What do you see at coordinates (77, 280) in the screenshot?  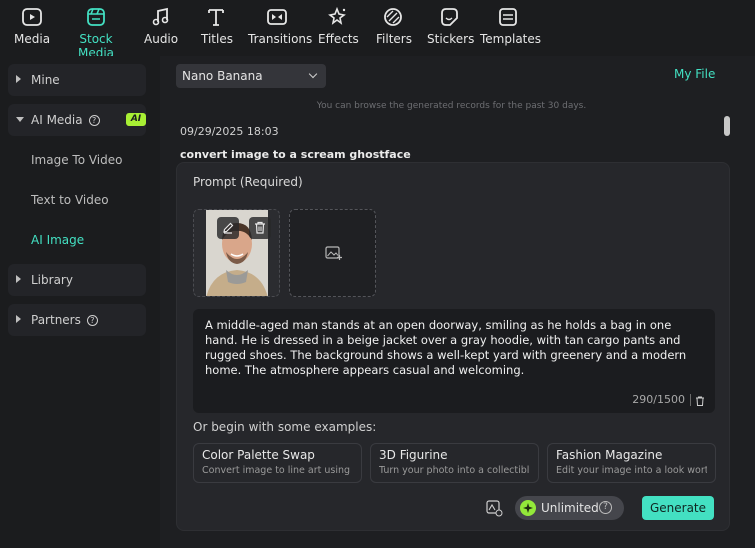 I see `sidebar-item-library: Library` at bounding box center [77, 280].